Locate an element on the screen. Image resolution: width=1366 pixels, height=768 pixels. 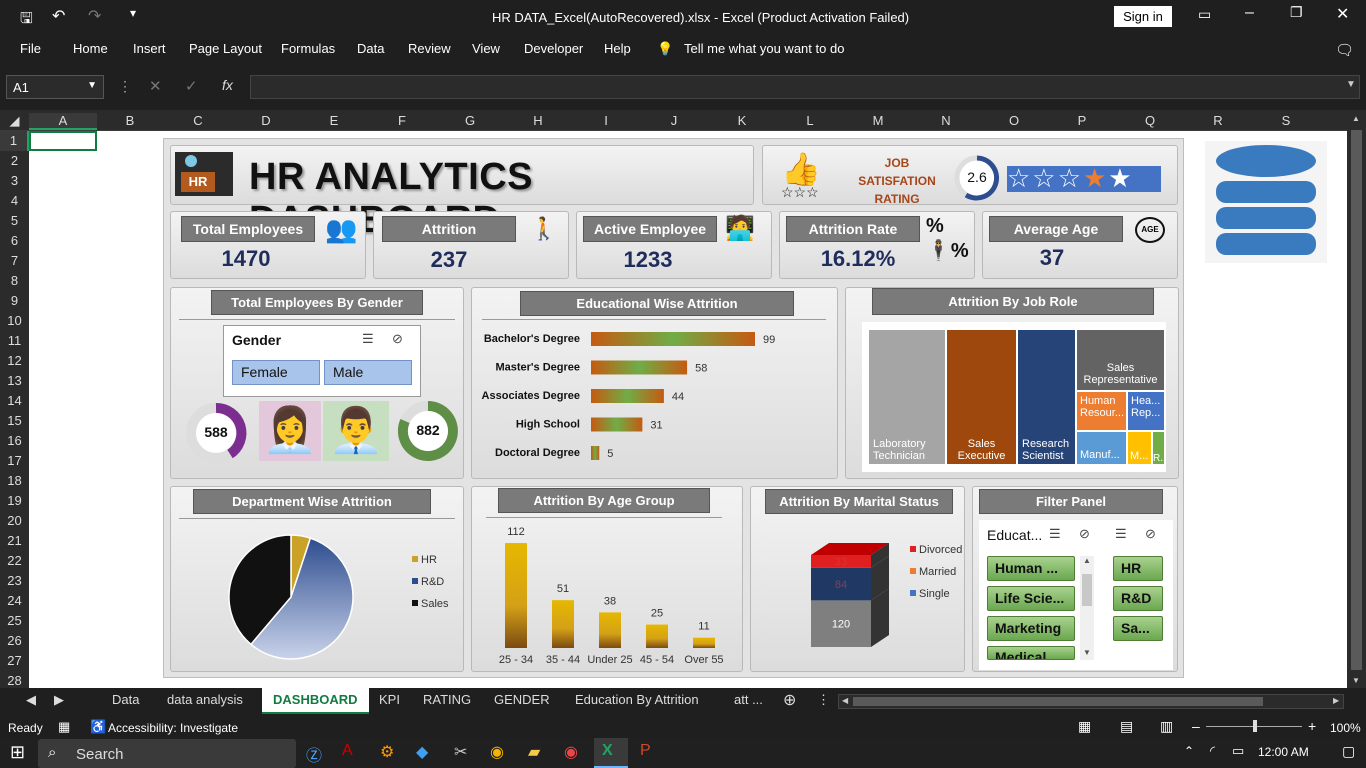
zoom-in-icon: + is located at coordinates (1312, 726).